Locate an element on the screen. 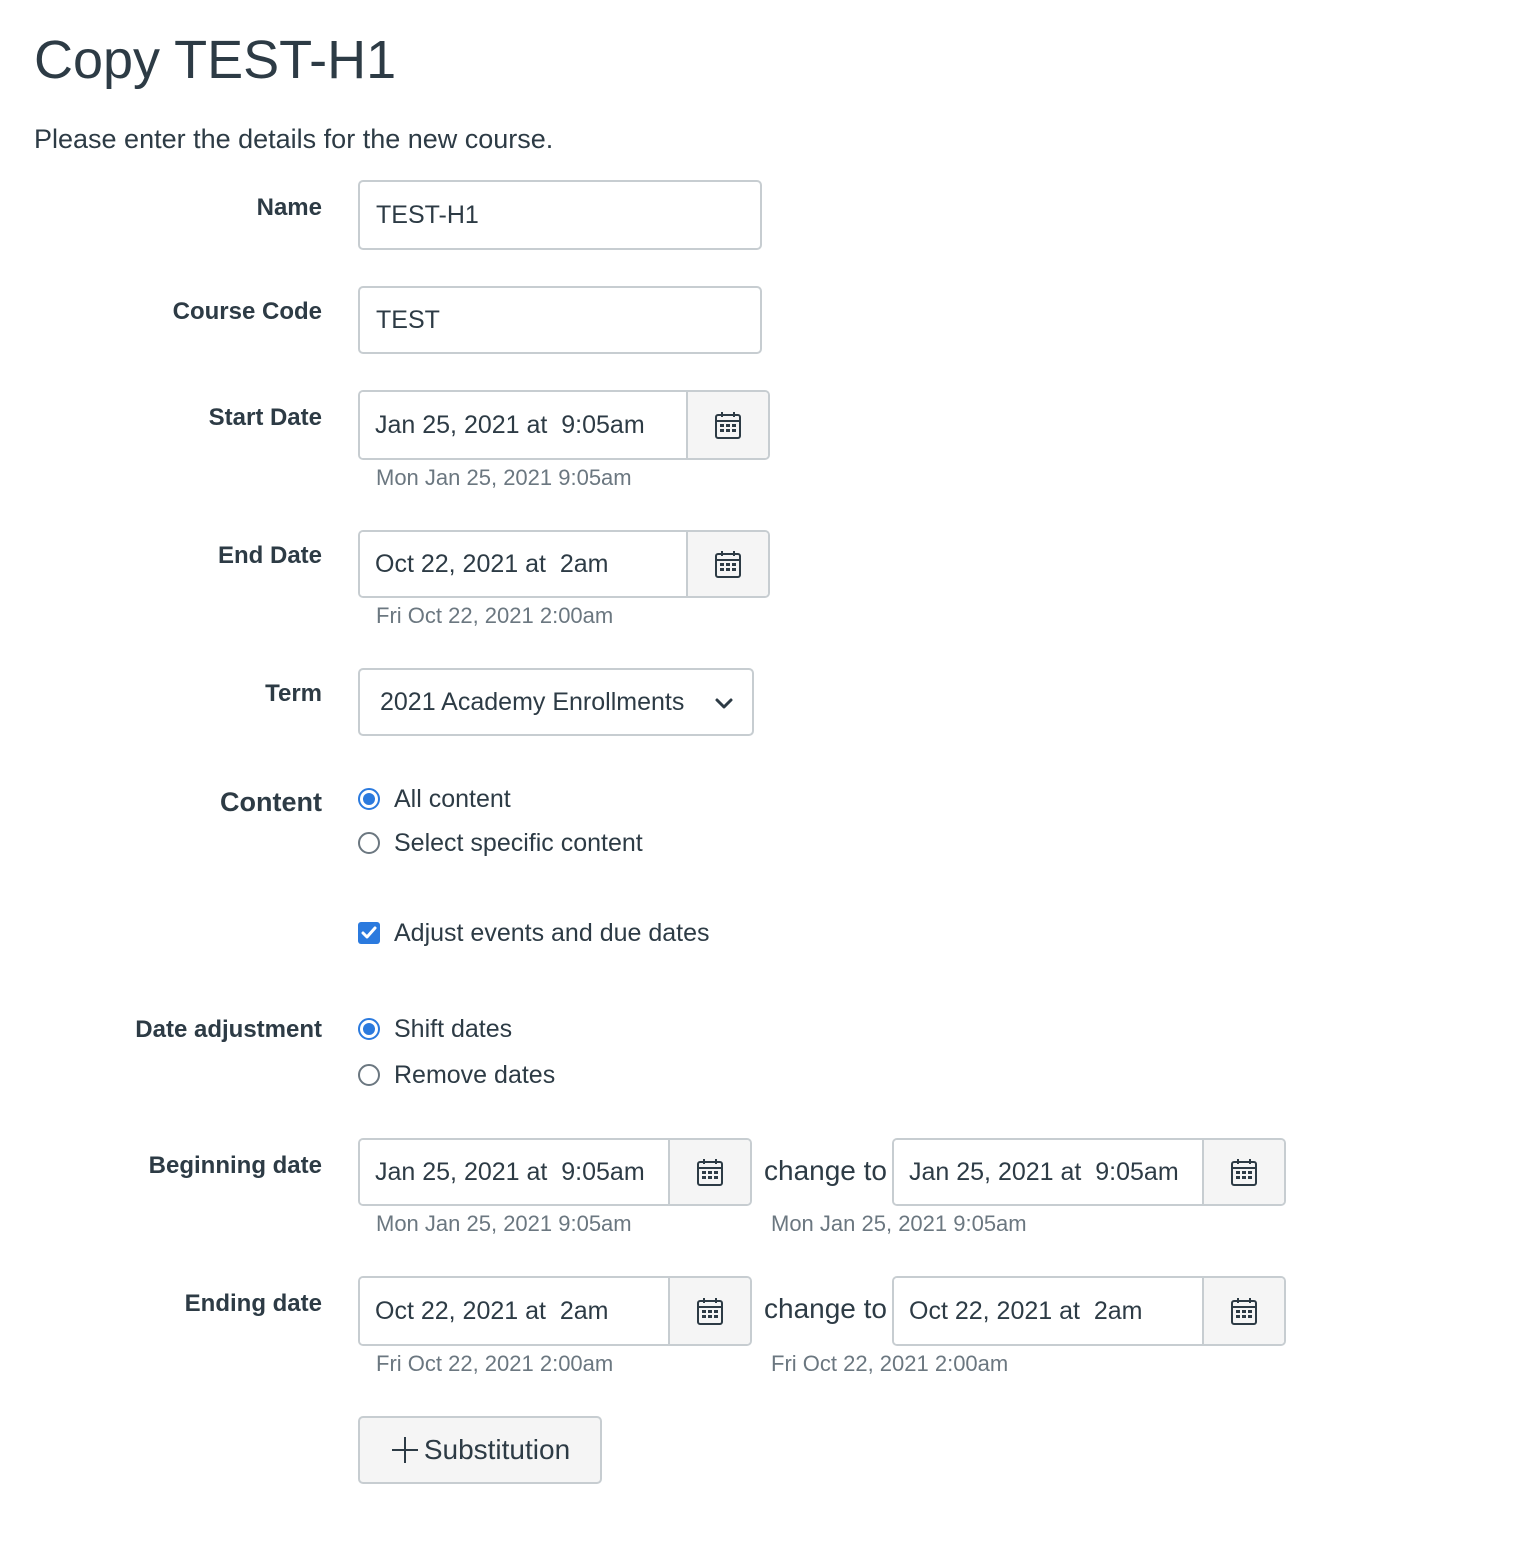  beginning-date-to-picker is located at coordinates (1089, 1172).